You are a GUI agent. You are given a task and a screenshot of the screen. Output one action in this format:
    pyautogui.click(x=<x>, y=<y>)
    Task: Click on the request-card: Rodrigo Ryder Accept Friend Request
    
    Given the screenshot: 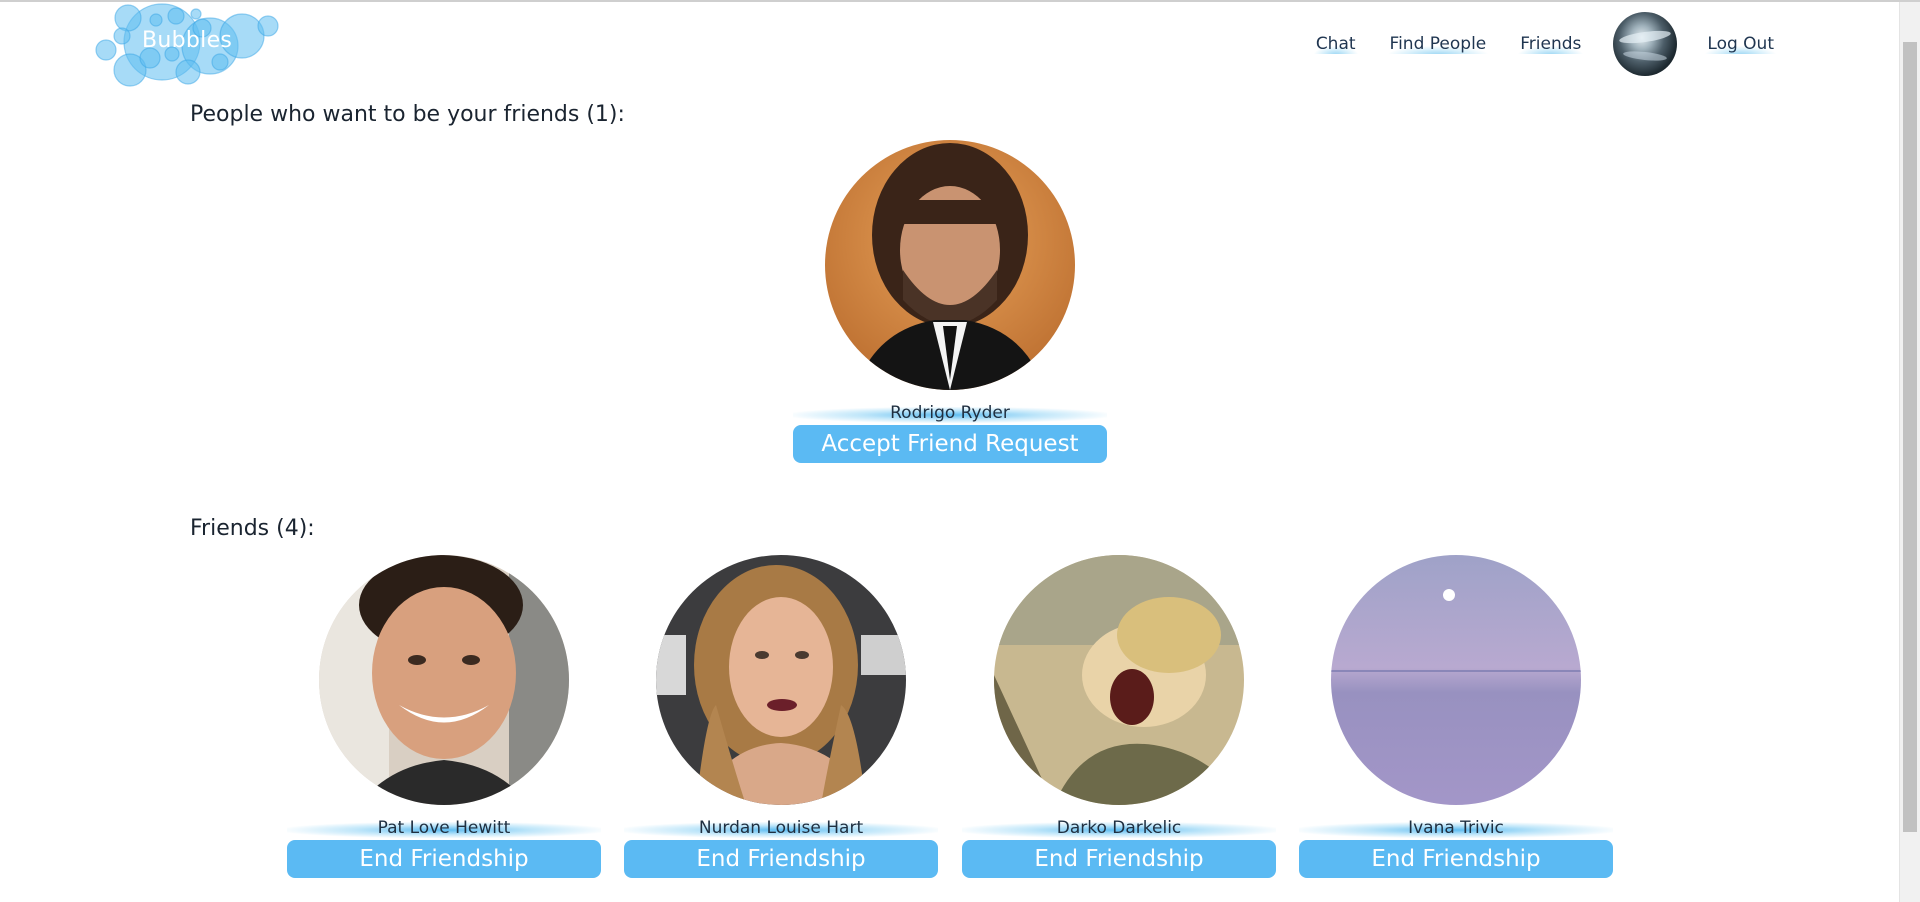 What is the action you would take?
    pyautogui.click(x=950, y=301)
    